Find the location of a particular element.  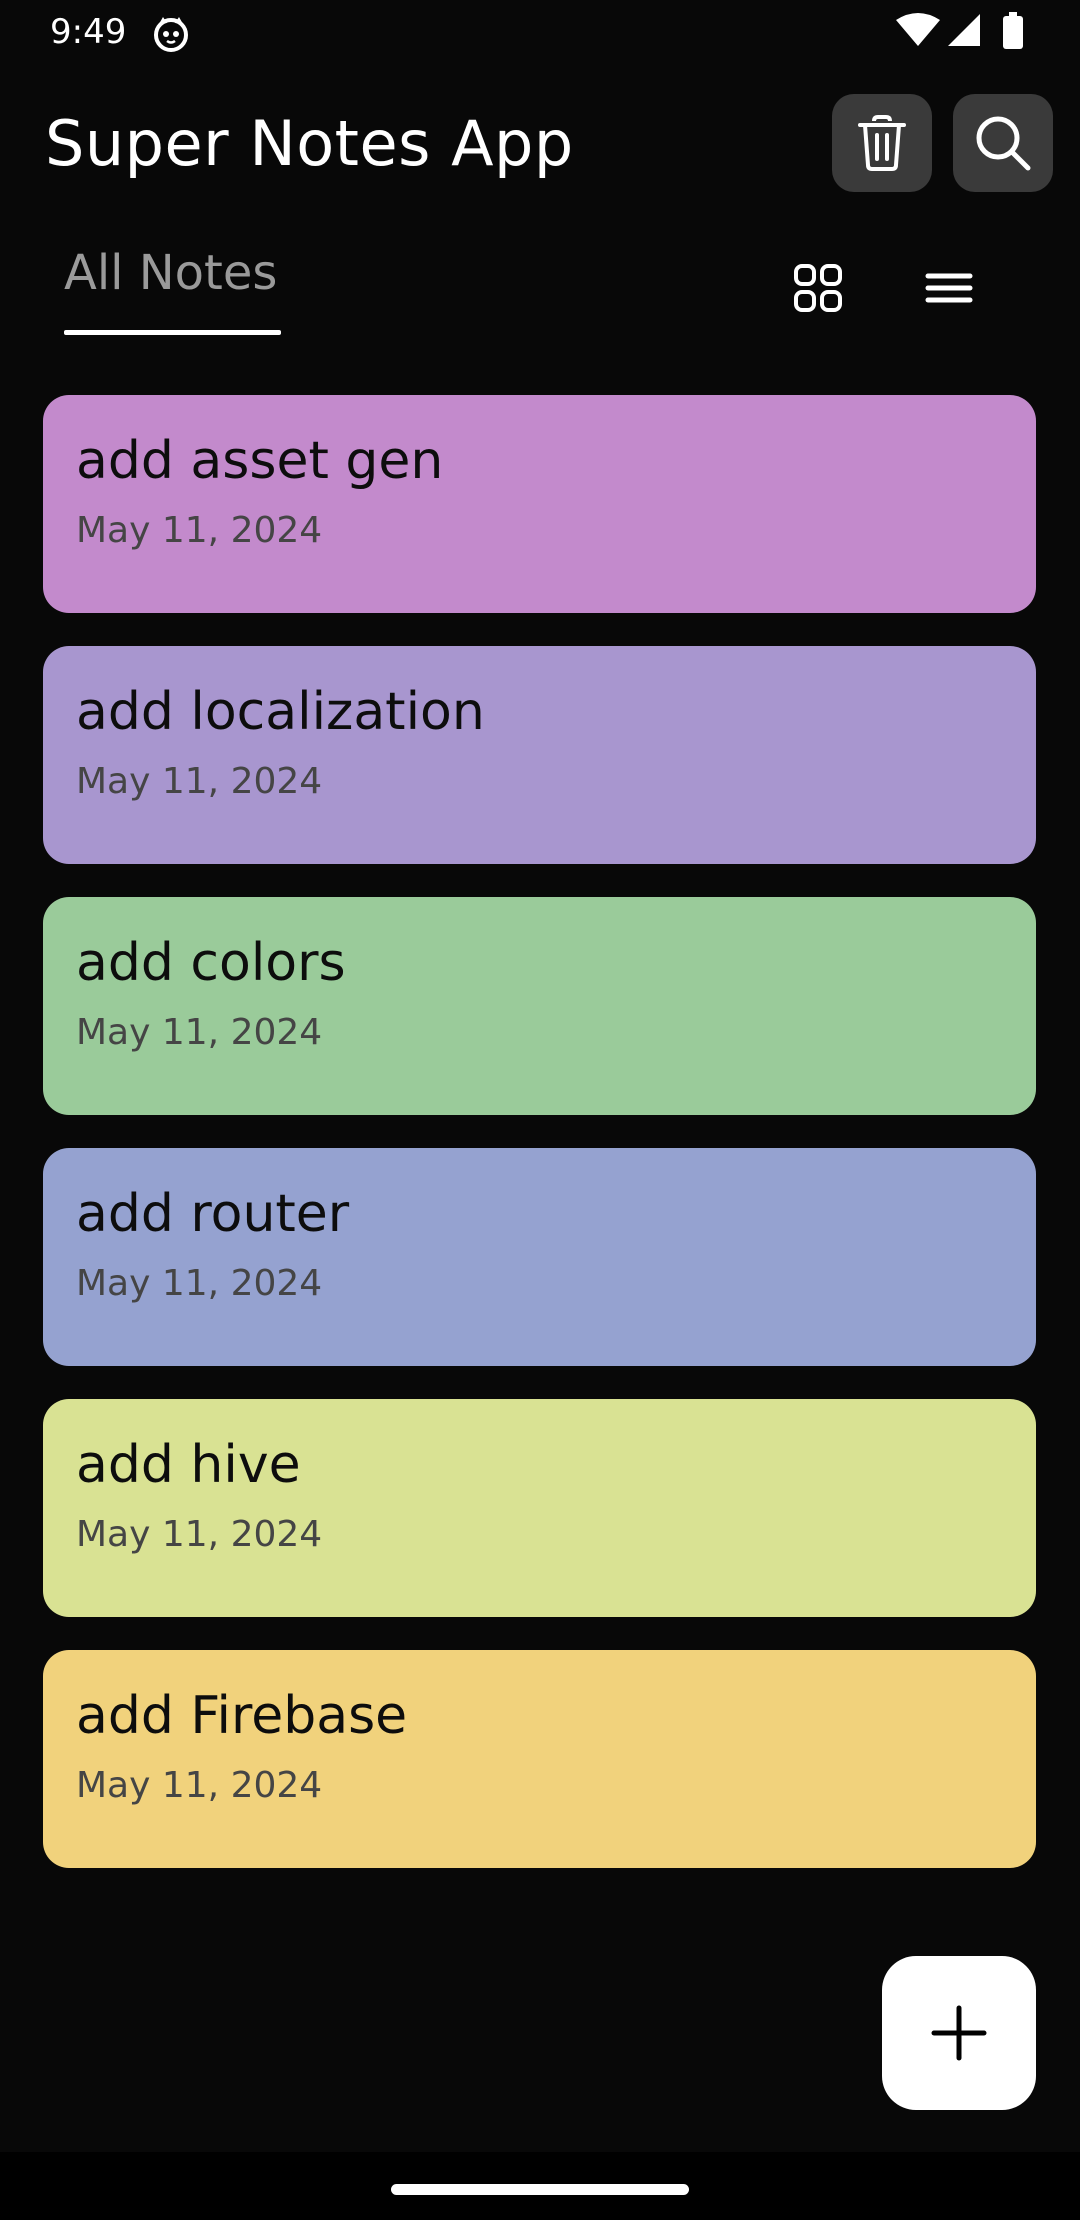

status-time: 9:49 is located at coordinates (88, 32).